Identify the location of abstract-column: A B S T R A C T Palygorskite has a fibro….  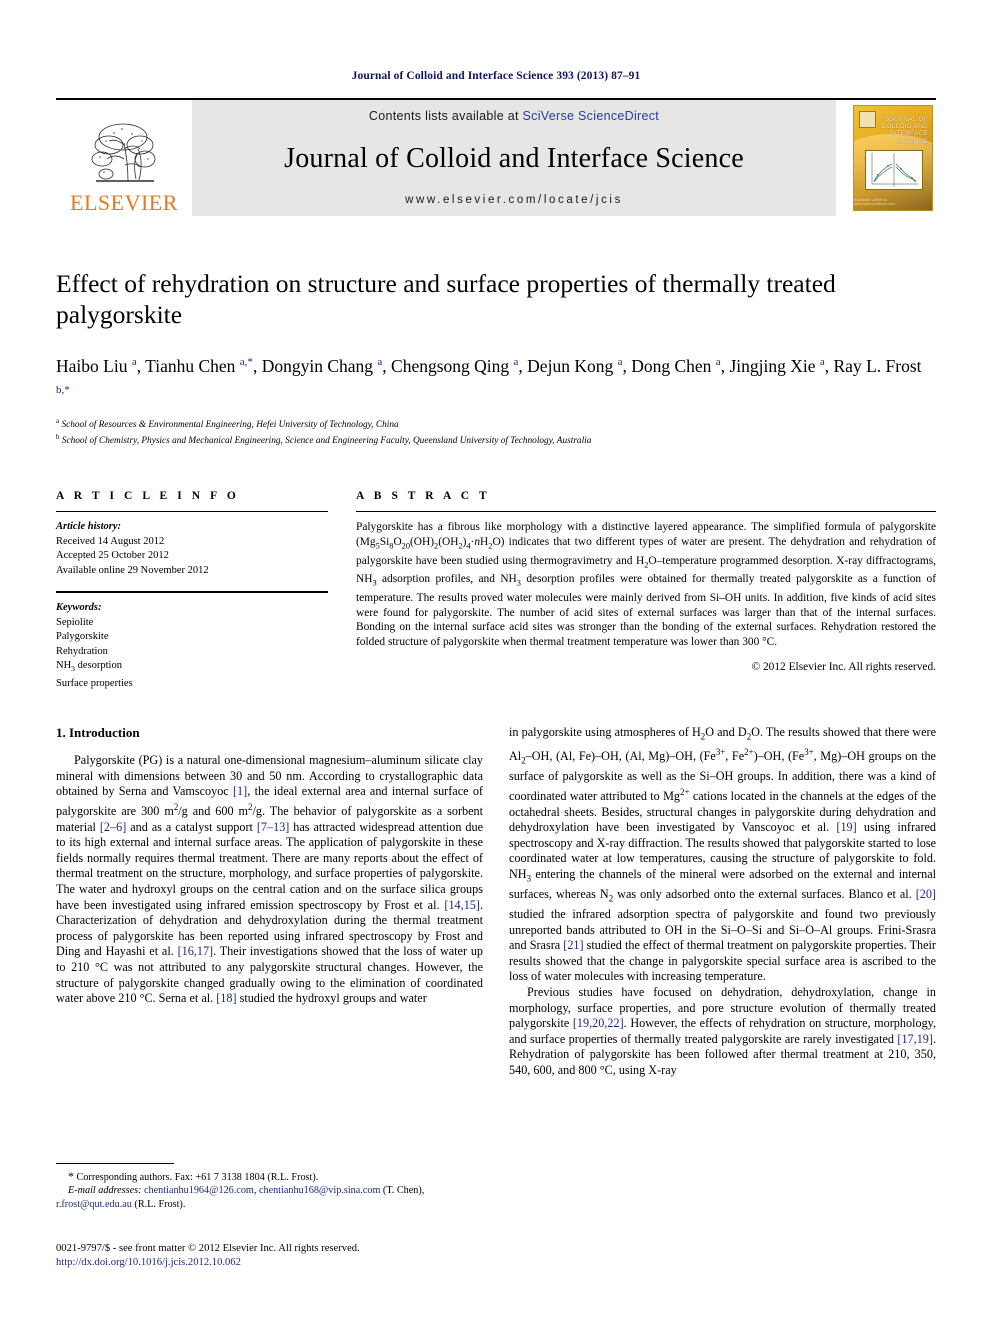
(646, 590).